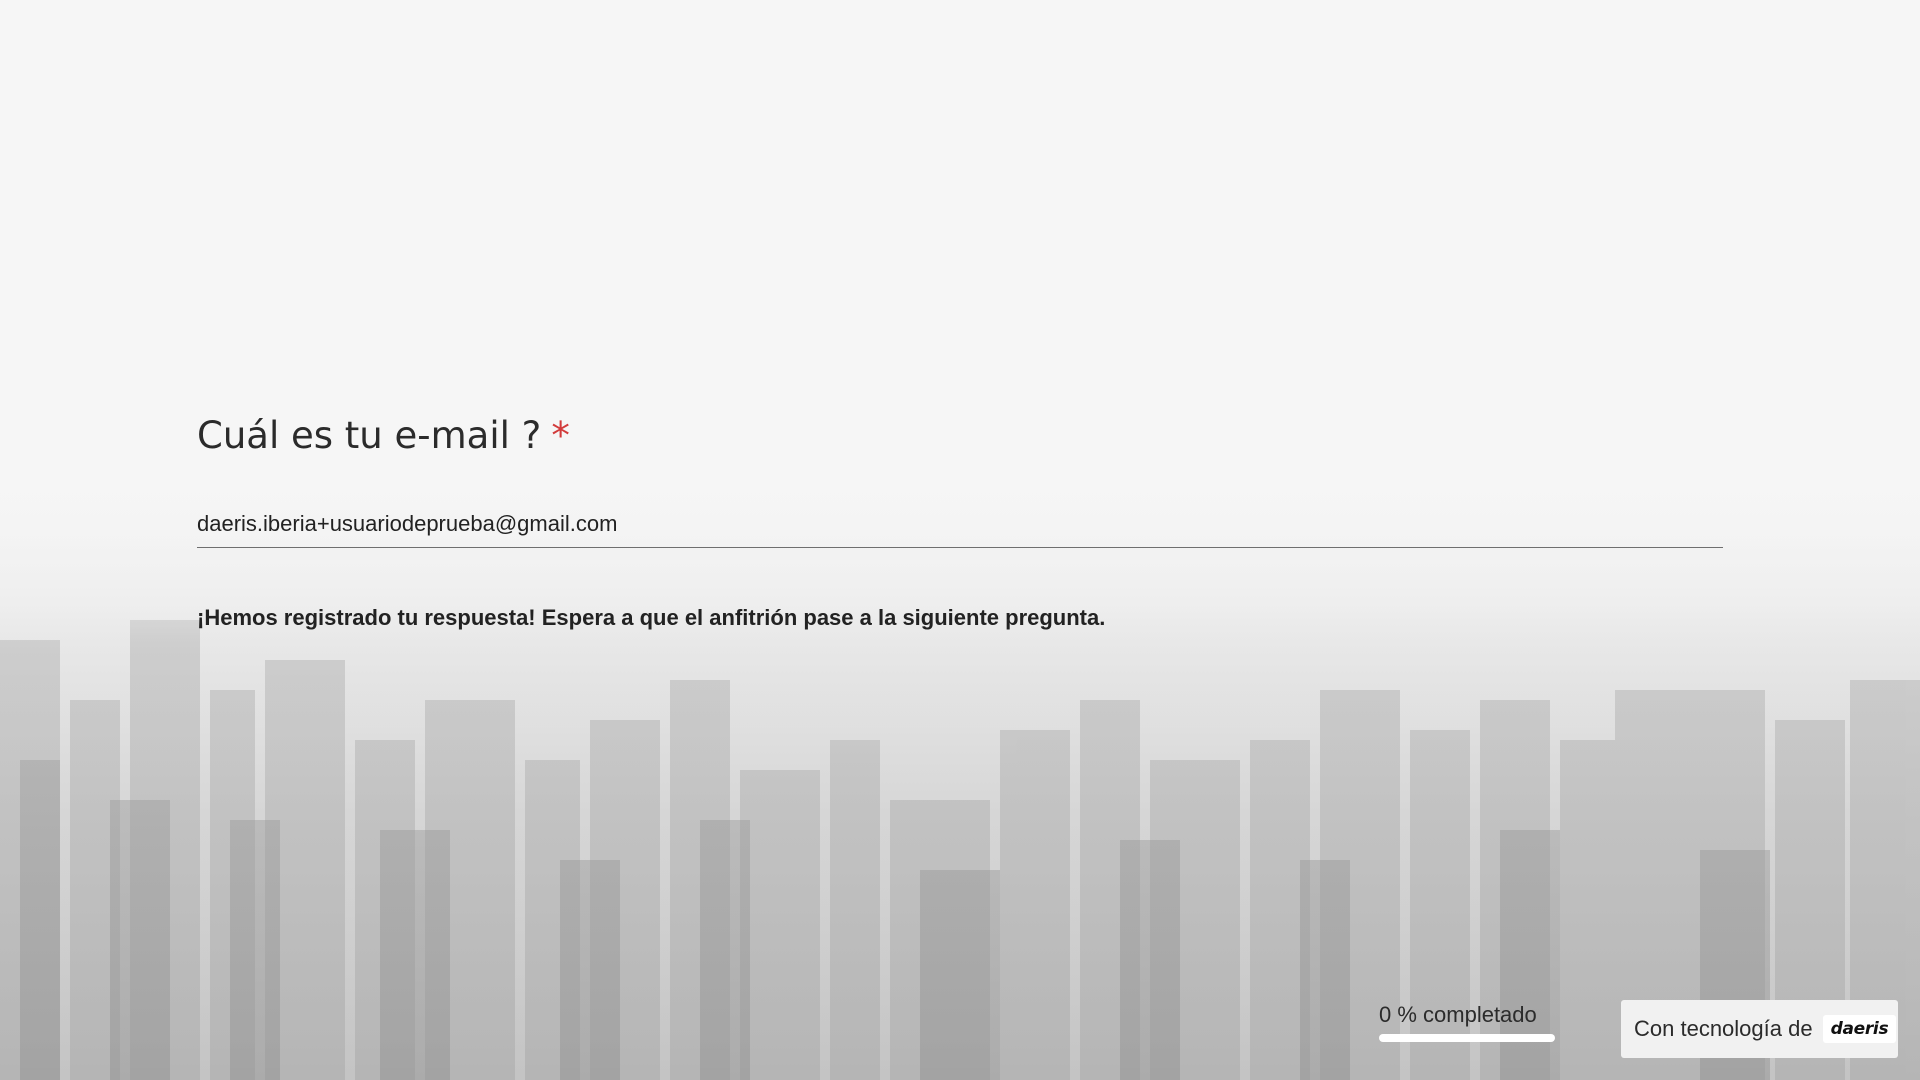 This screenshot has height=1080, width=1920. I want to click on powered-by-label: Con tecnología de, so click(1723, 1028).